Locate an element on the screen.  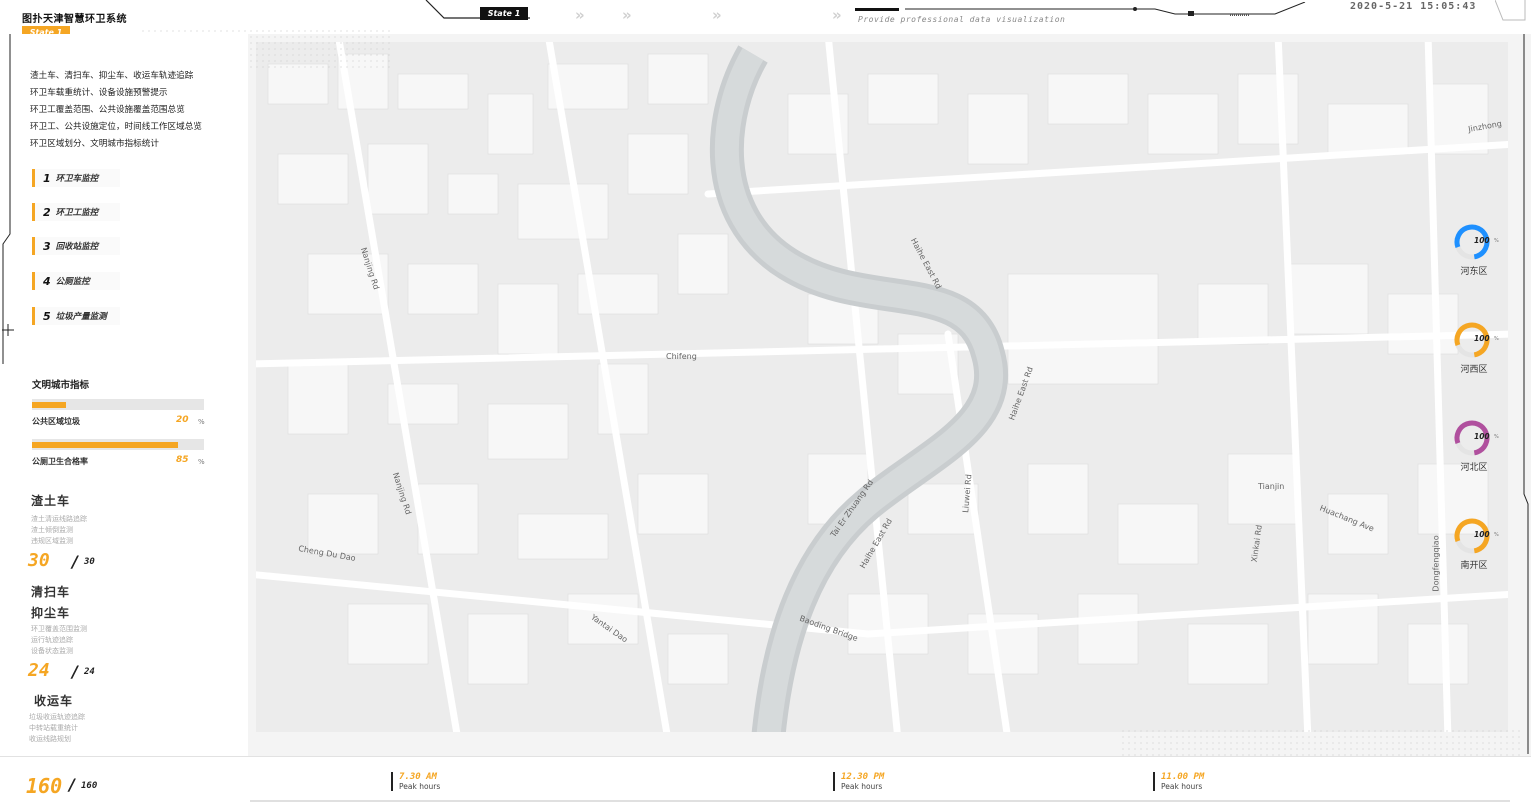
vehicle-subtitle: 收运线路规划 is located at coordinates (50, 739).